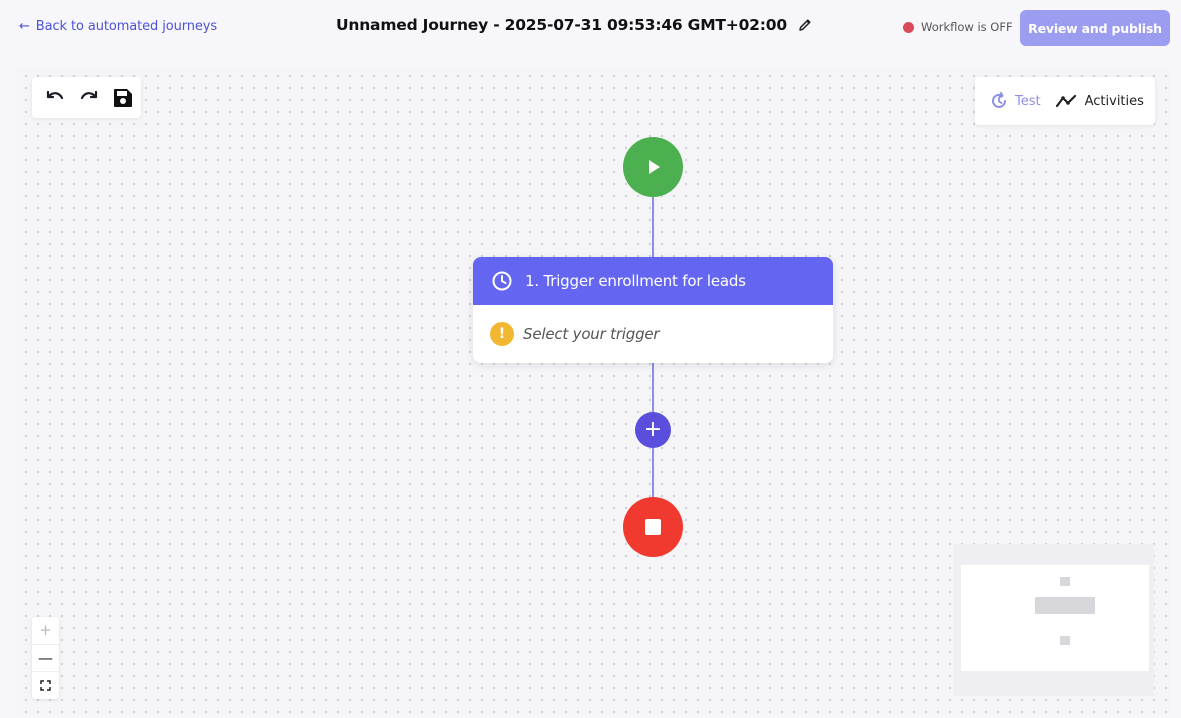 The width and height of the screenshot is (1181, 718). What do you see at coordinates (653, 430) in the screenshot?
I see `add-step-button: +` at bounding box center [653, 430].